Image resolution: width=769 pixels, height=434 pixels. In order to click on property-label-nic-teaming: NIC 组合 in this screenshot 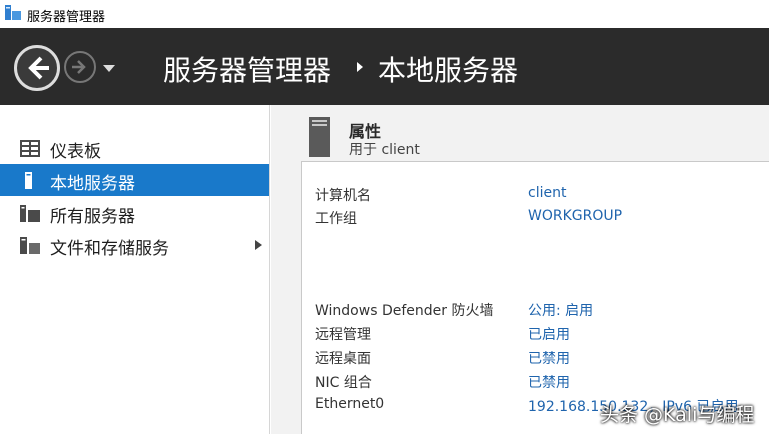, I will do `click(343, 383)`.